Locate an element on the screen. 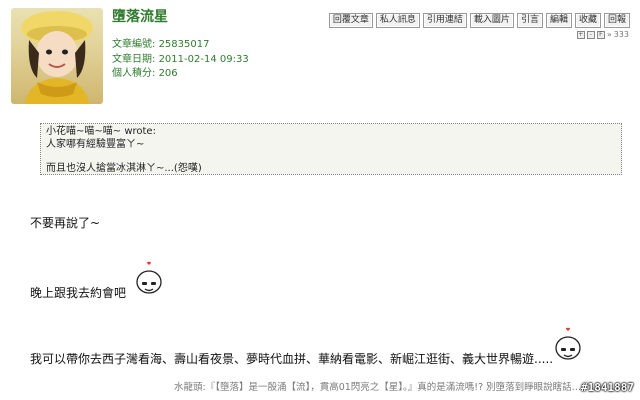 This screenshot has width=640, height=400. rate-flag-icon: F is located at coordinates (600, 34).